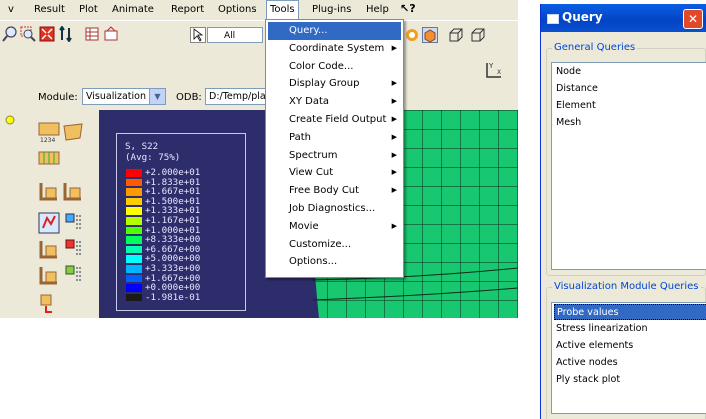 This screenshot has height=419, width=706. Describe the element at coordinates (88, 9) in the screenshot. I see `menu-plot: Plot` at that location.